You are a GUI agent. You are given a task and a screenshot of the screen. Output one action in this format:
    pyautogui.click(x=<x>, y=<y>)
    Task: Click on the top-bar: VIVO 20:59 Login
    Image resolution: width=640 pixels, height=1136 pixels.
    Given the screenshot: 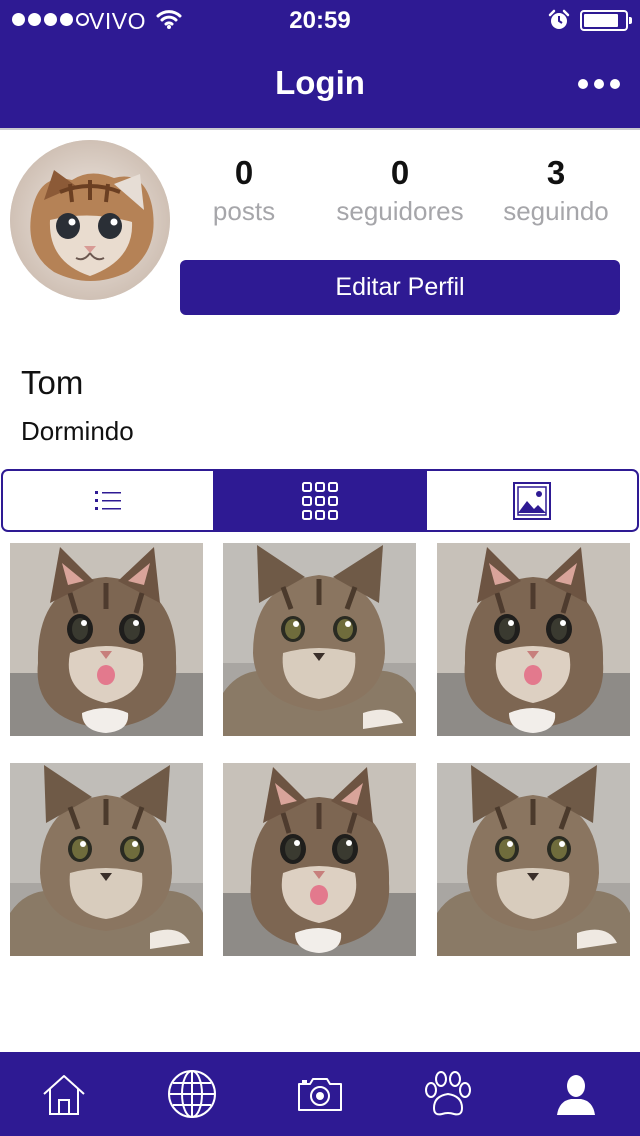 What is the action you would take?
    pyautogui.click(x=320, y=64)
    